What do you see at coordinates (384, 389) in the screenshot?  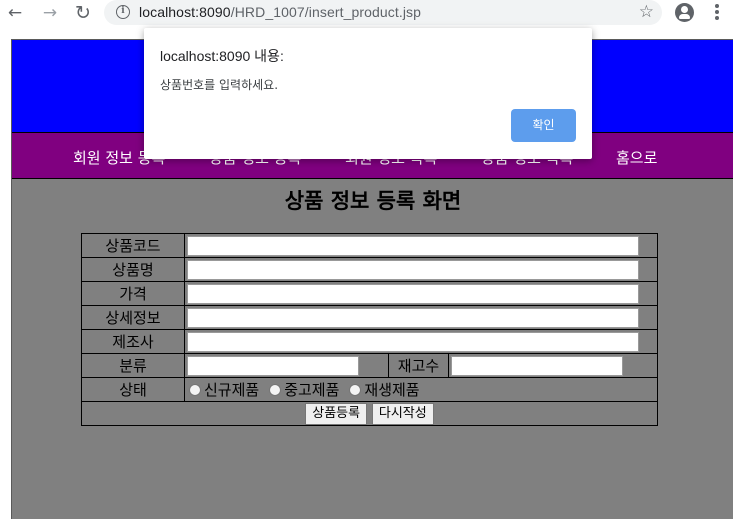 I see `status-option-refurbished: 재생제품` at bounding box center [384, 389].